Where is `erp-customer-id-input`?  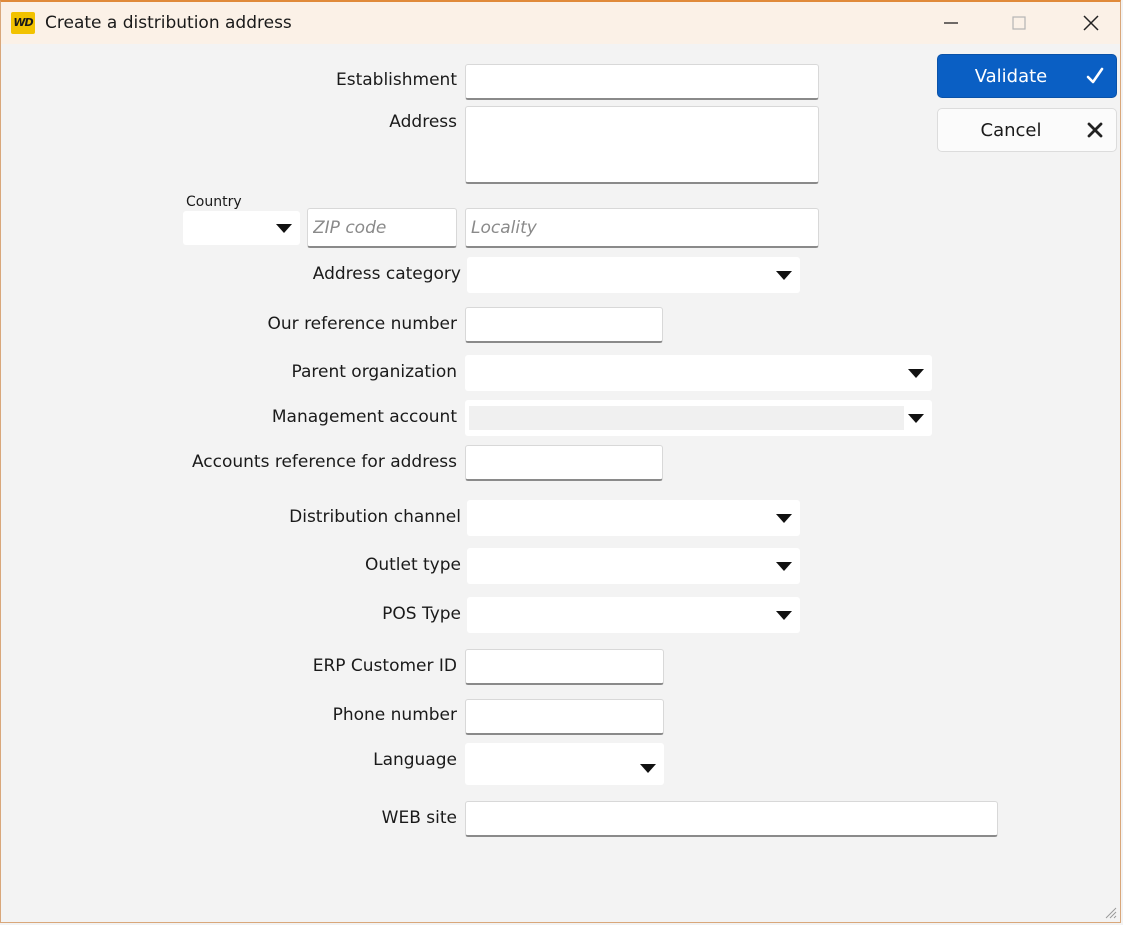
erp-customer-id-input is located at coordinates (564, 667).